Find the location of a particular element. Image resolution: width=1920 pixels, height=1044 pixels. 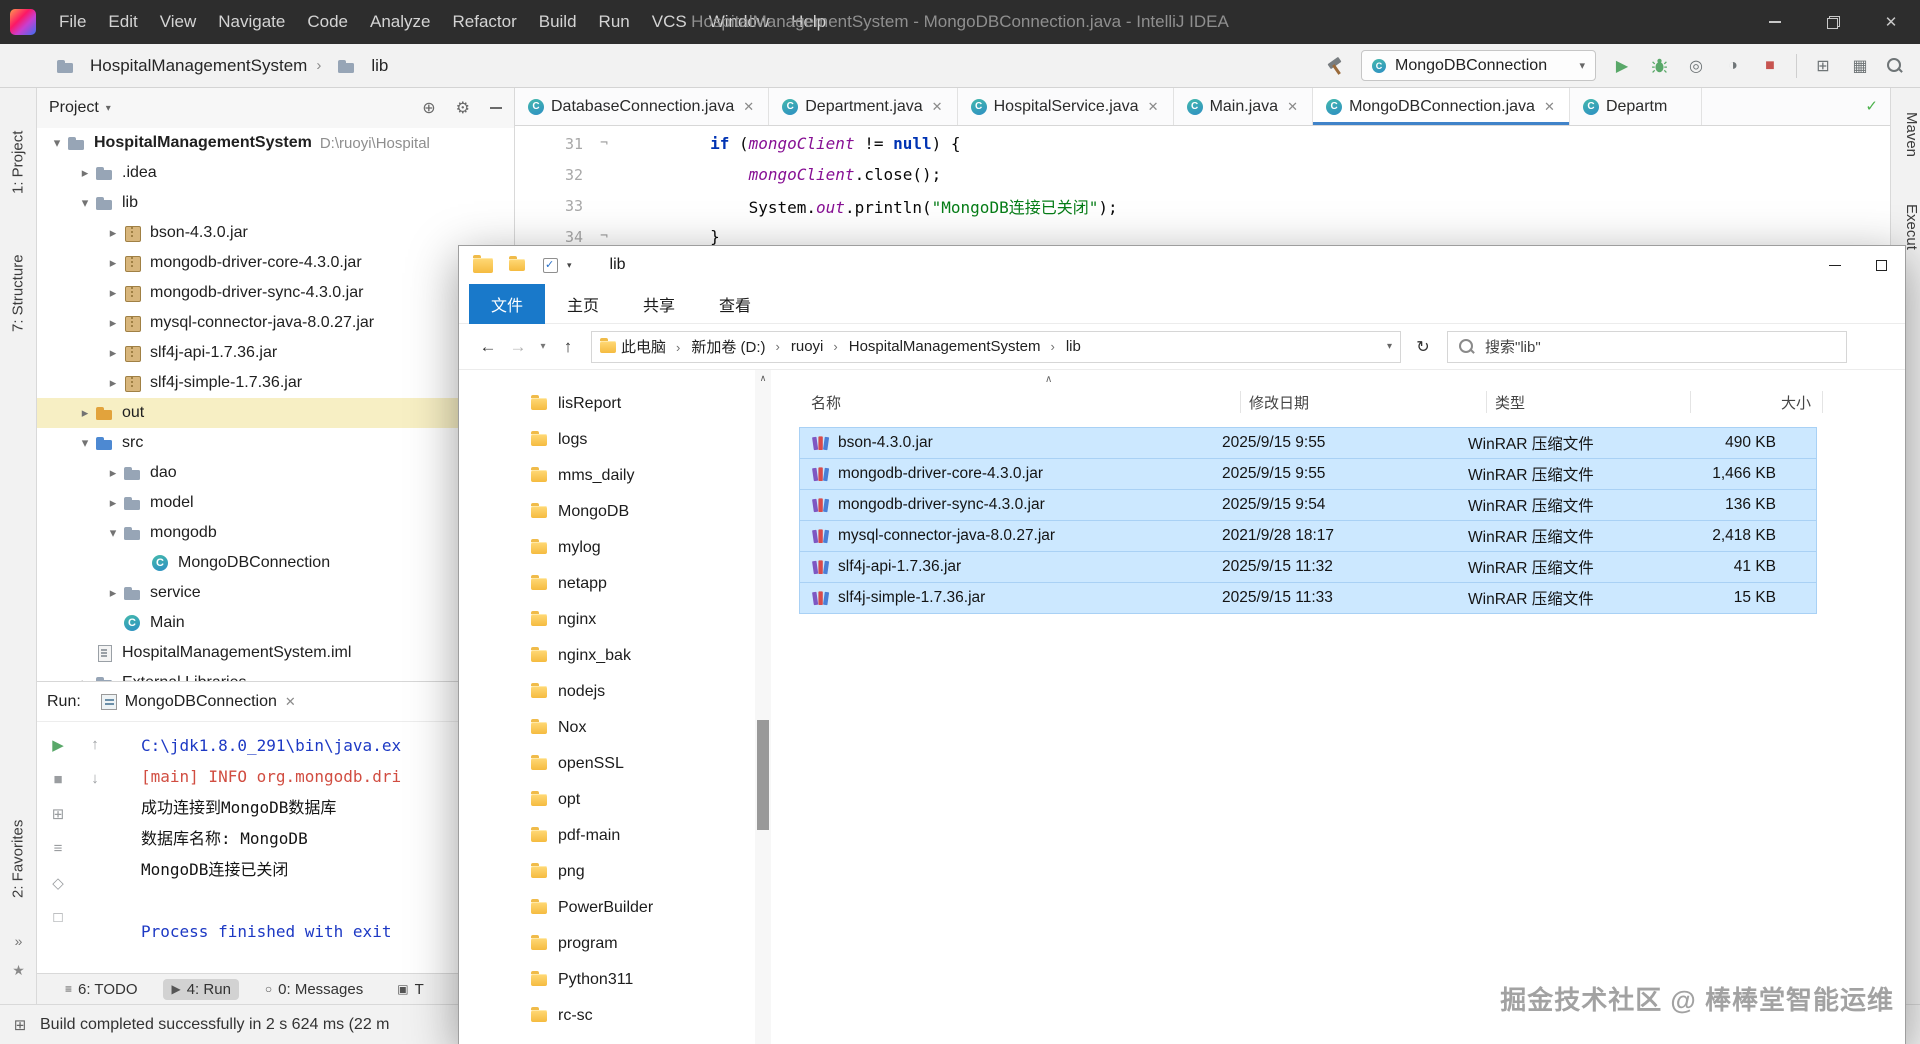

nav-pane-folder: logs is located at coordinates (606, 440).